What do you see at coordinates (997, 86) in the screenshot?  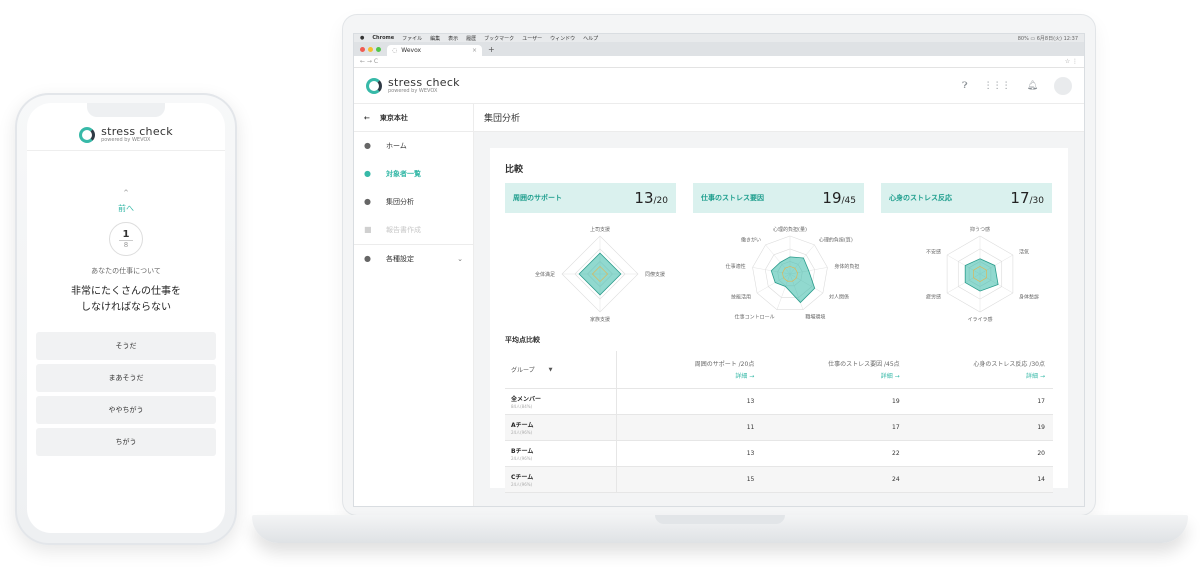 I see `apps-grid-icon: ⋮⋮⋮` at bounding box center [997, 86].